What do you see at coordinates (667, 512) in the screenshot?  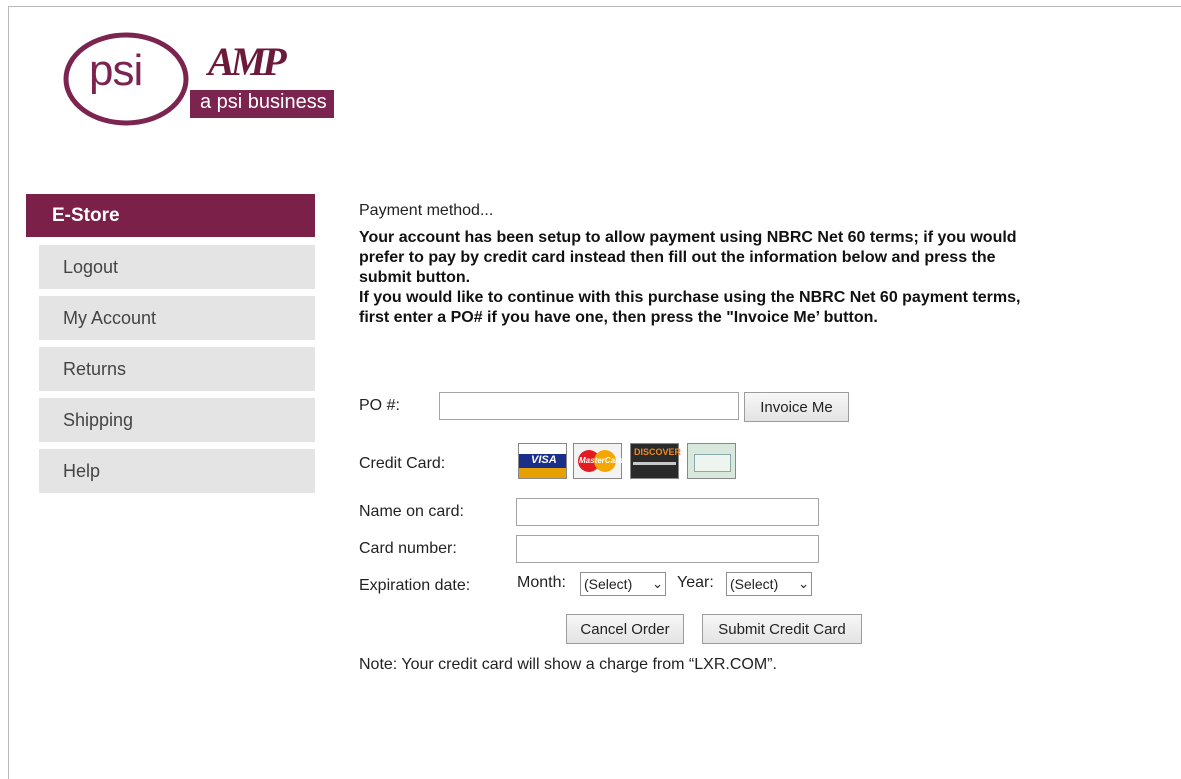 I see `name-on-card-input` at bounding box center [667, 512].